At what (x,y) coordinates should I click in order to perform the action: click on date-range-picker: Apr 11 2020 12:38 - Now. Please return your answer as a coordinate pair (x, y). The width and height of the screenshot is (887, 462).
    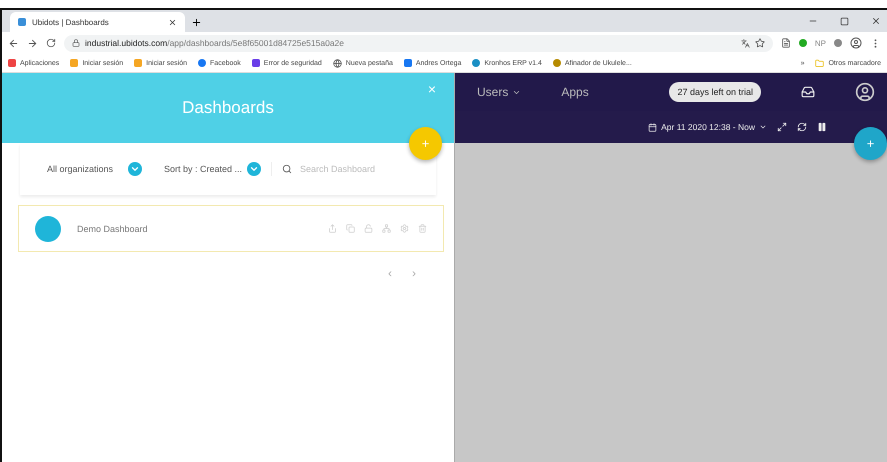
    Looking at the image, I should click on (707, 127).